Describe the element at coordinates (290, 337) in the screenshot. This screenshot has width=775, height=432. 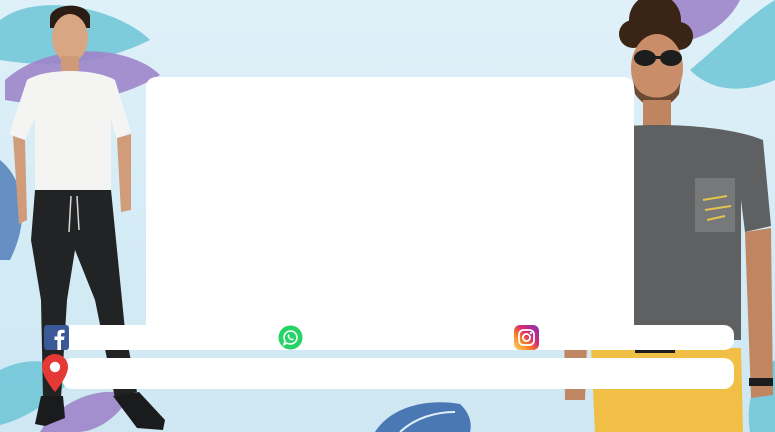
I see `whatsapp-icon` at that location.